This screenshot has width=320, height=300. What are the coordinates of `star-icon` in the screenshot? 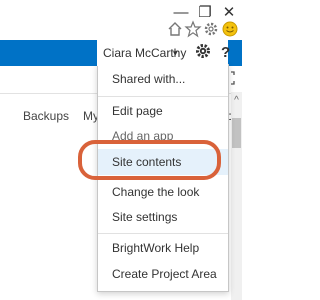 It's located at (193, 29).